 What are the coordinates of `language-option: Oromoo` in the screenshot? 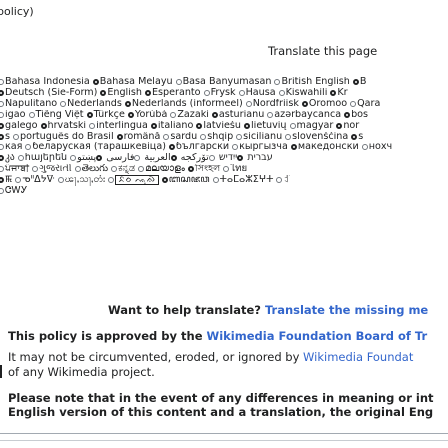 It's located at (324, 104).